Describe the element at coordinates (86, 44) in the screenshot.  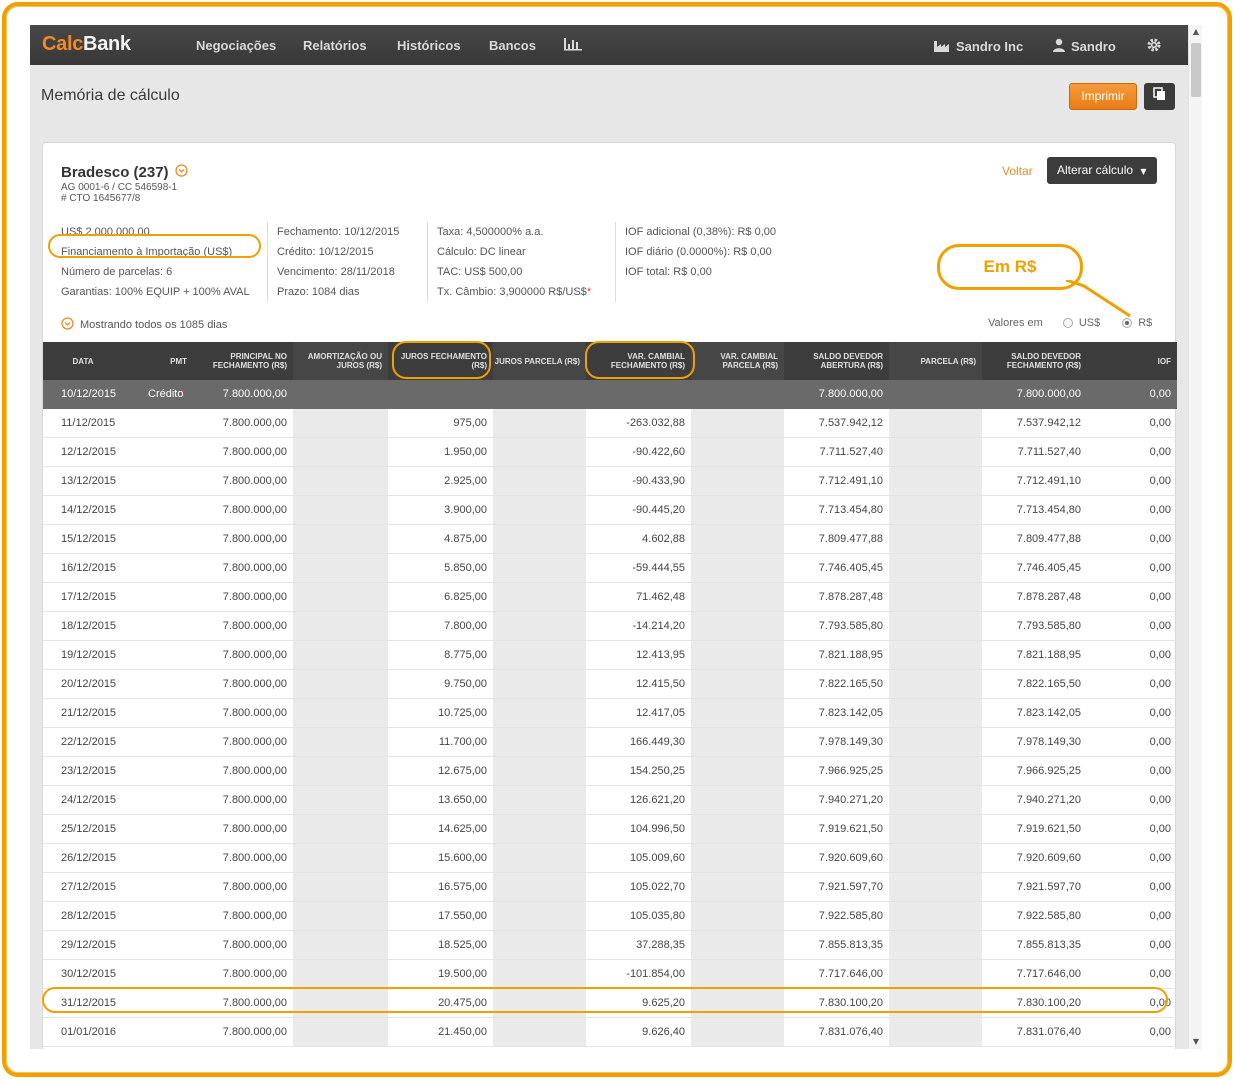
I see `brand-logo: CalcBank` at that location.